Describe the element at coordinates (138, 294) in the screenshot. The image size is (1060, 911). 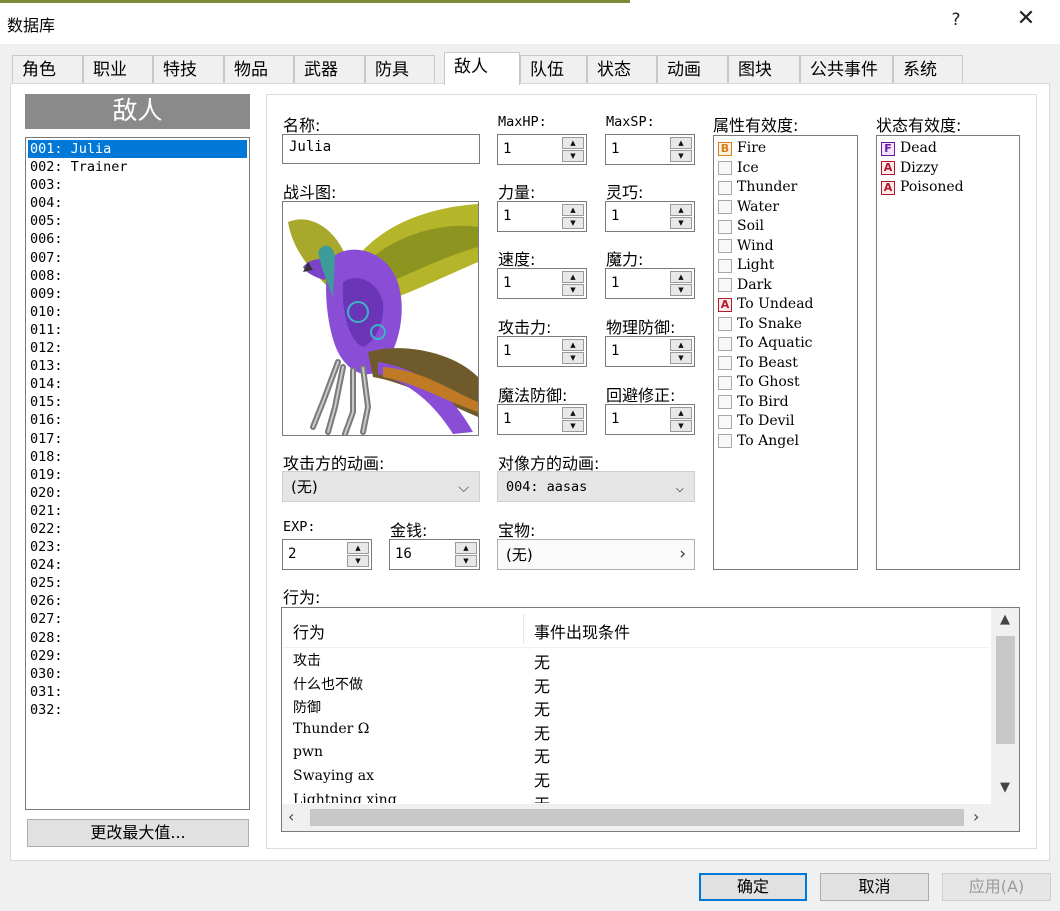
I see `enemy-list-item: 009:` at that location.